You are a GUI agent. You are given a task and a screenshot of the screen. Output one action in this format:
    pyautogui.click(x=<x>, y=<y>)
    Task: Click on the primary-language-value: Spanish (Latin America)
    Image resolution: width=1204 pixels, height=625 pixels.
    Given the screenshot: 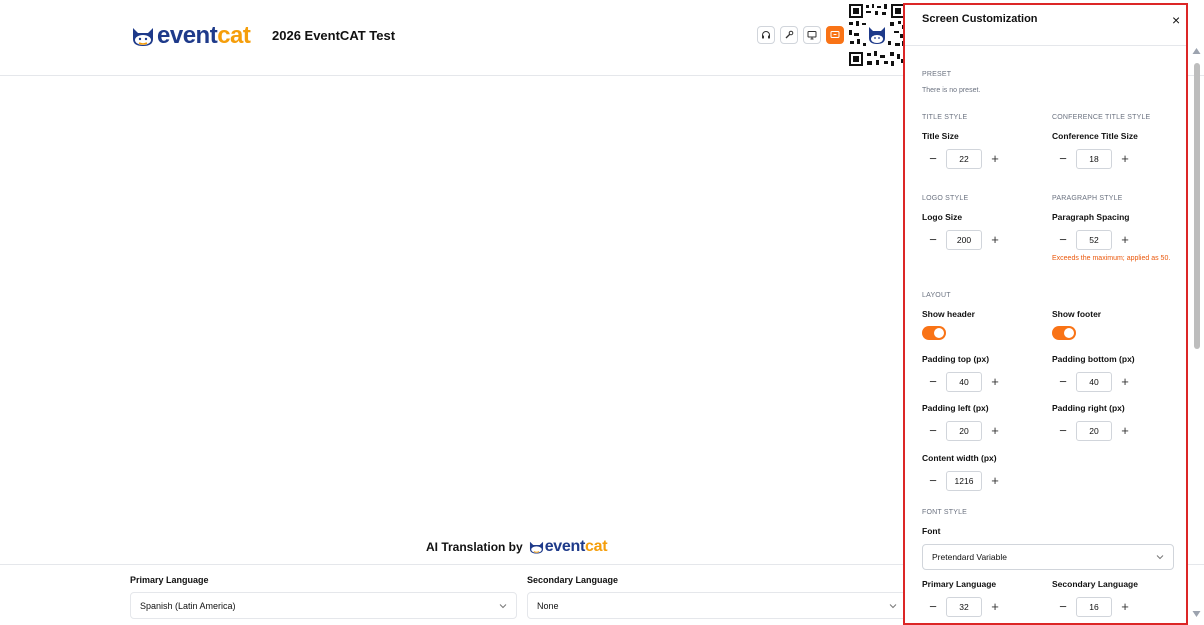 What is the action you would take?
    pyautogui.click(x=188, y=605)
    